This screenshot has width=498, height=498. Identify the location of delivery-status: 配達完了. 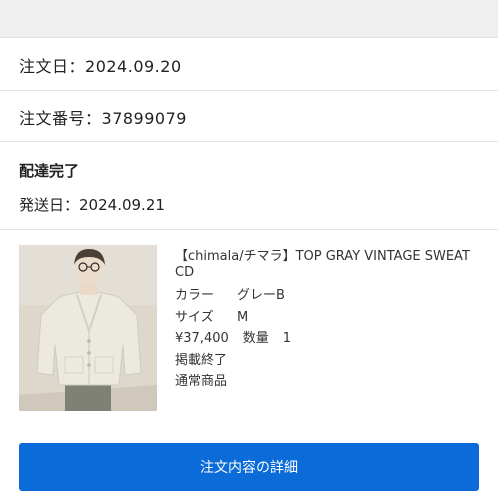
(49, 171).